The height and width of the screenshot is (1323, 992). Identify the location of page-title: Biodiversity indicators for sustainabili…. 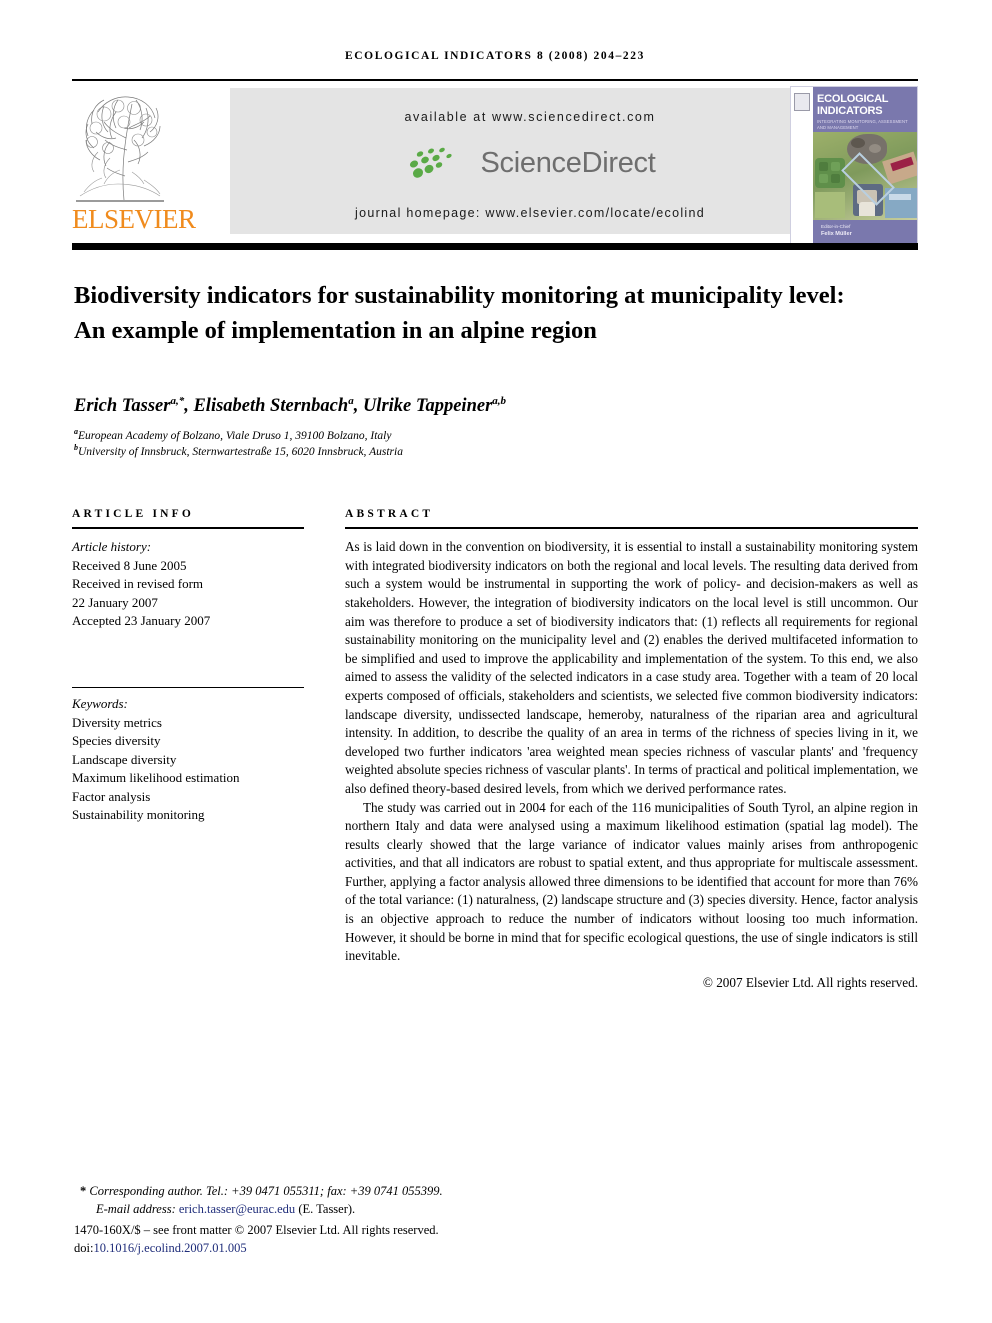
(459, 313).